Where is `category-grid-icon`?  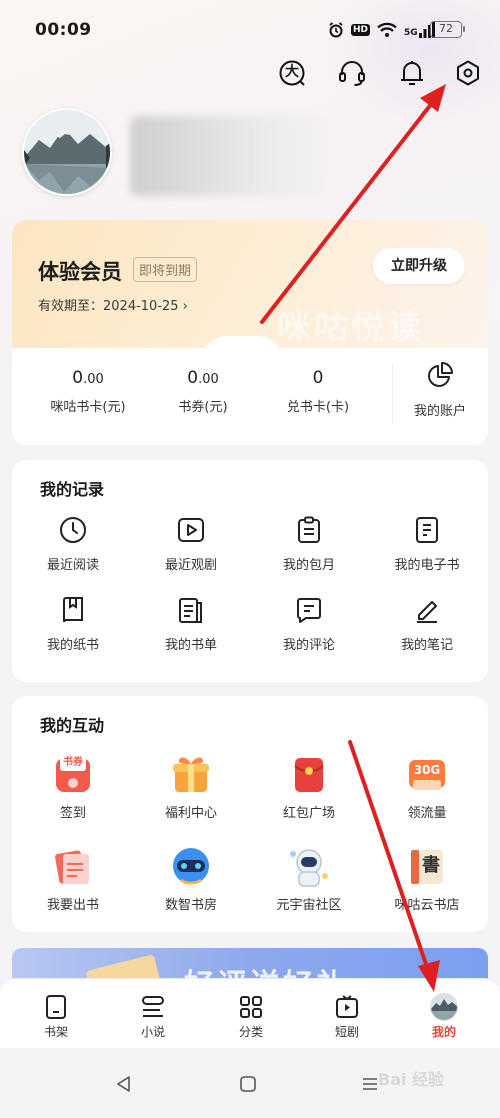 category-grid-icon is located at coordinates (251, 1007).